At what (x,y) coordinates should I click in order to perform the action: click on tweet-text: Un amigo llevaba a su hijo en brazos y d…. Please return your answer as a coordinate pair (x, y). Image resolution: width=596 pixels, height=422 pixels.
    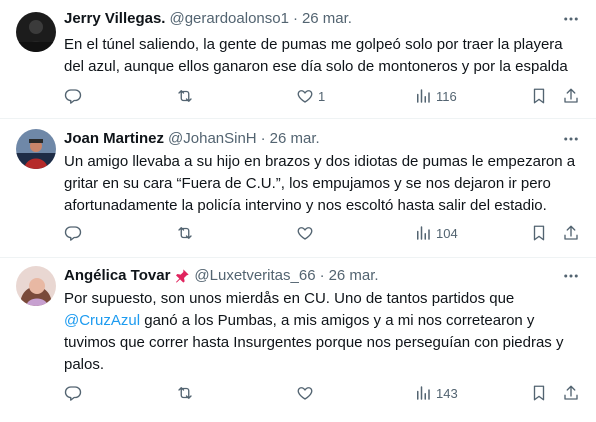
    Looking at the image, I should click on (320, 183).